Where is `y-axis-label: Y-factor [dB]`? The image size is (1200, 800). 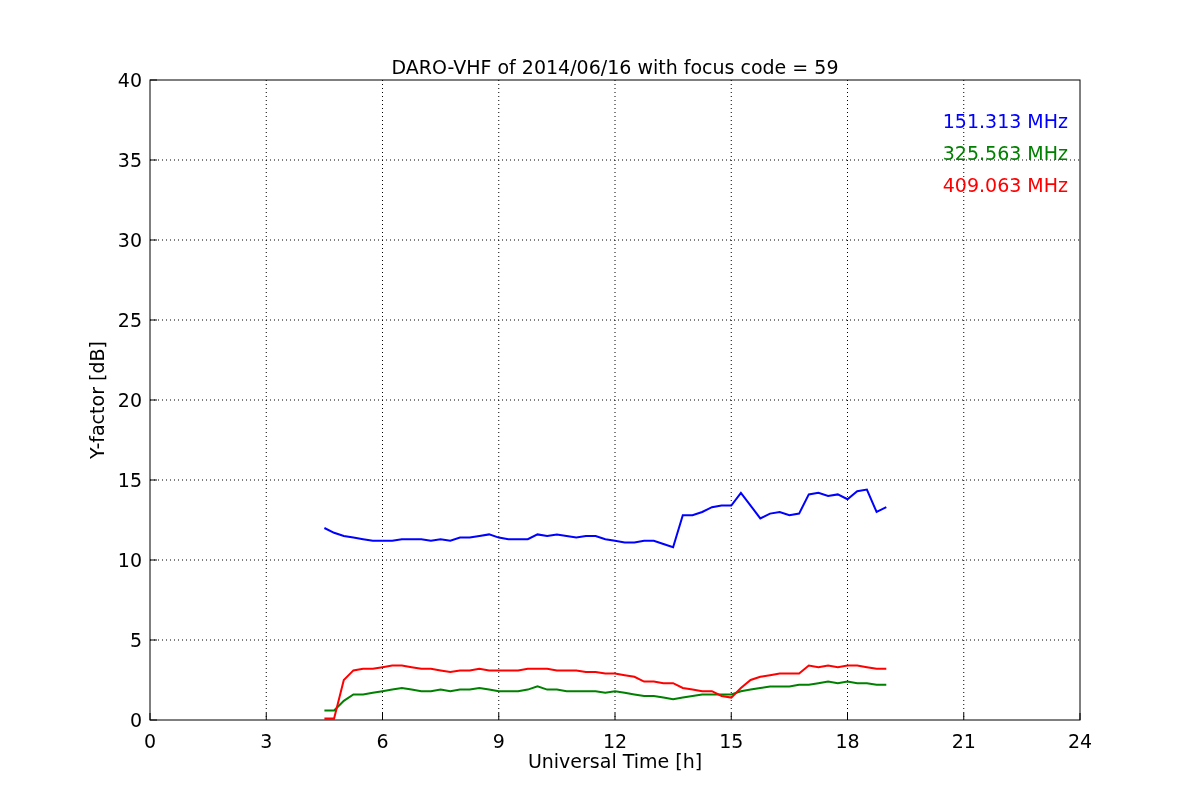 y-axis-label: Y-factor [dB] is located at coordinates (97, 400).